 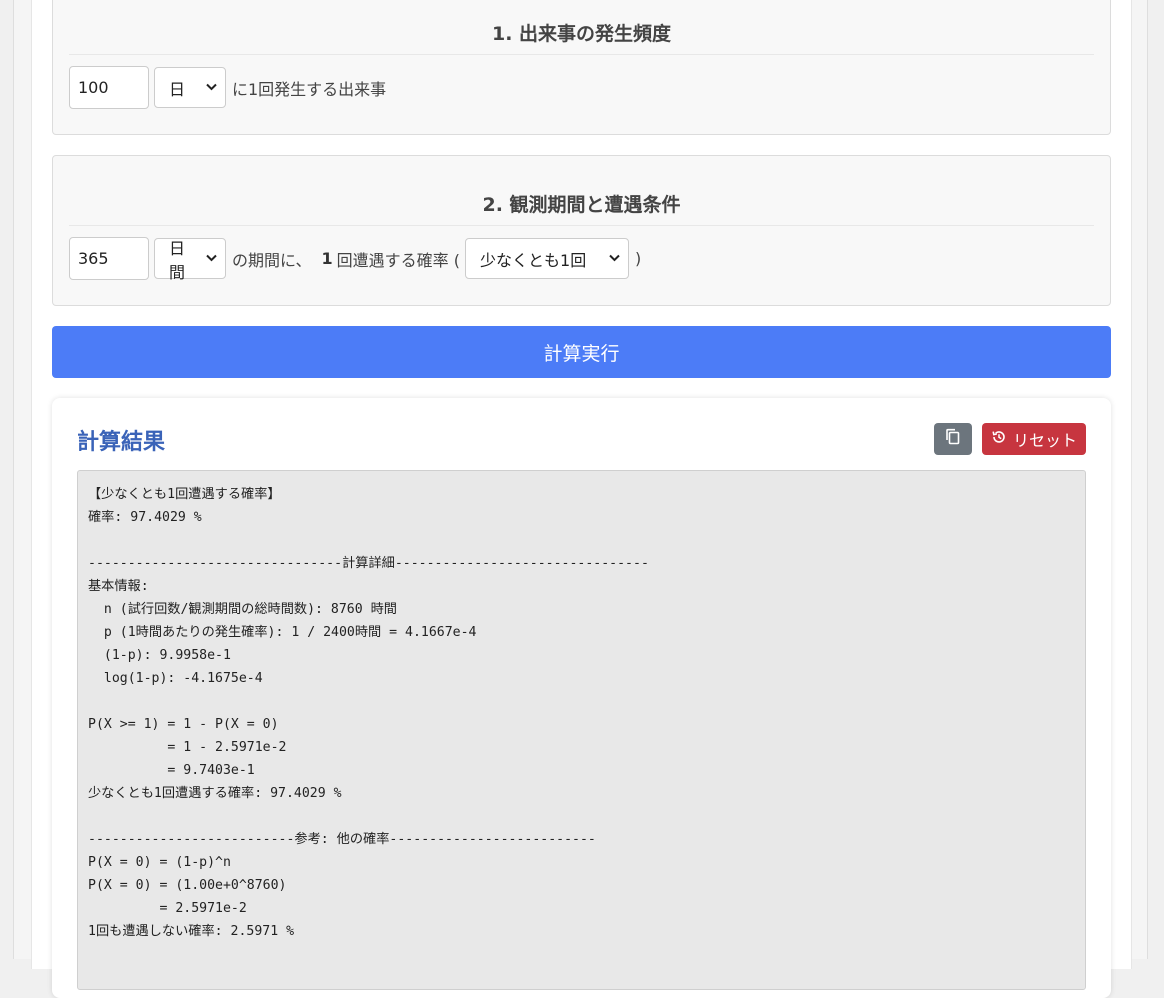 I want to click on period-unit-value: 日間, so click(x=177, y=260).